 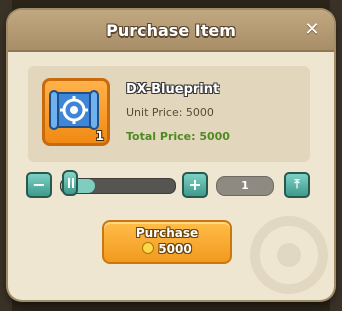 What do you see at coordinates (175, 249) in the screenshot?
I see `purchase-cost-value: 5000` at bounding box center [175, 249].